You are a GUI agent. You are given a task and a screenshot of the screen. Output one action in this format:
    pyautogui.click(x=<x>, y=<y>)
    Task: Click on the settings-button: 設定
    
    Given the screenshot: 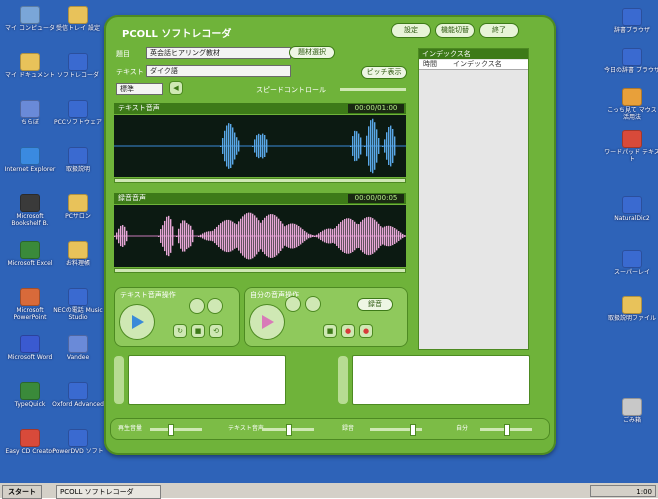 What is the action you would take?
    pyautogui.click(x=411, y=30)
    